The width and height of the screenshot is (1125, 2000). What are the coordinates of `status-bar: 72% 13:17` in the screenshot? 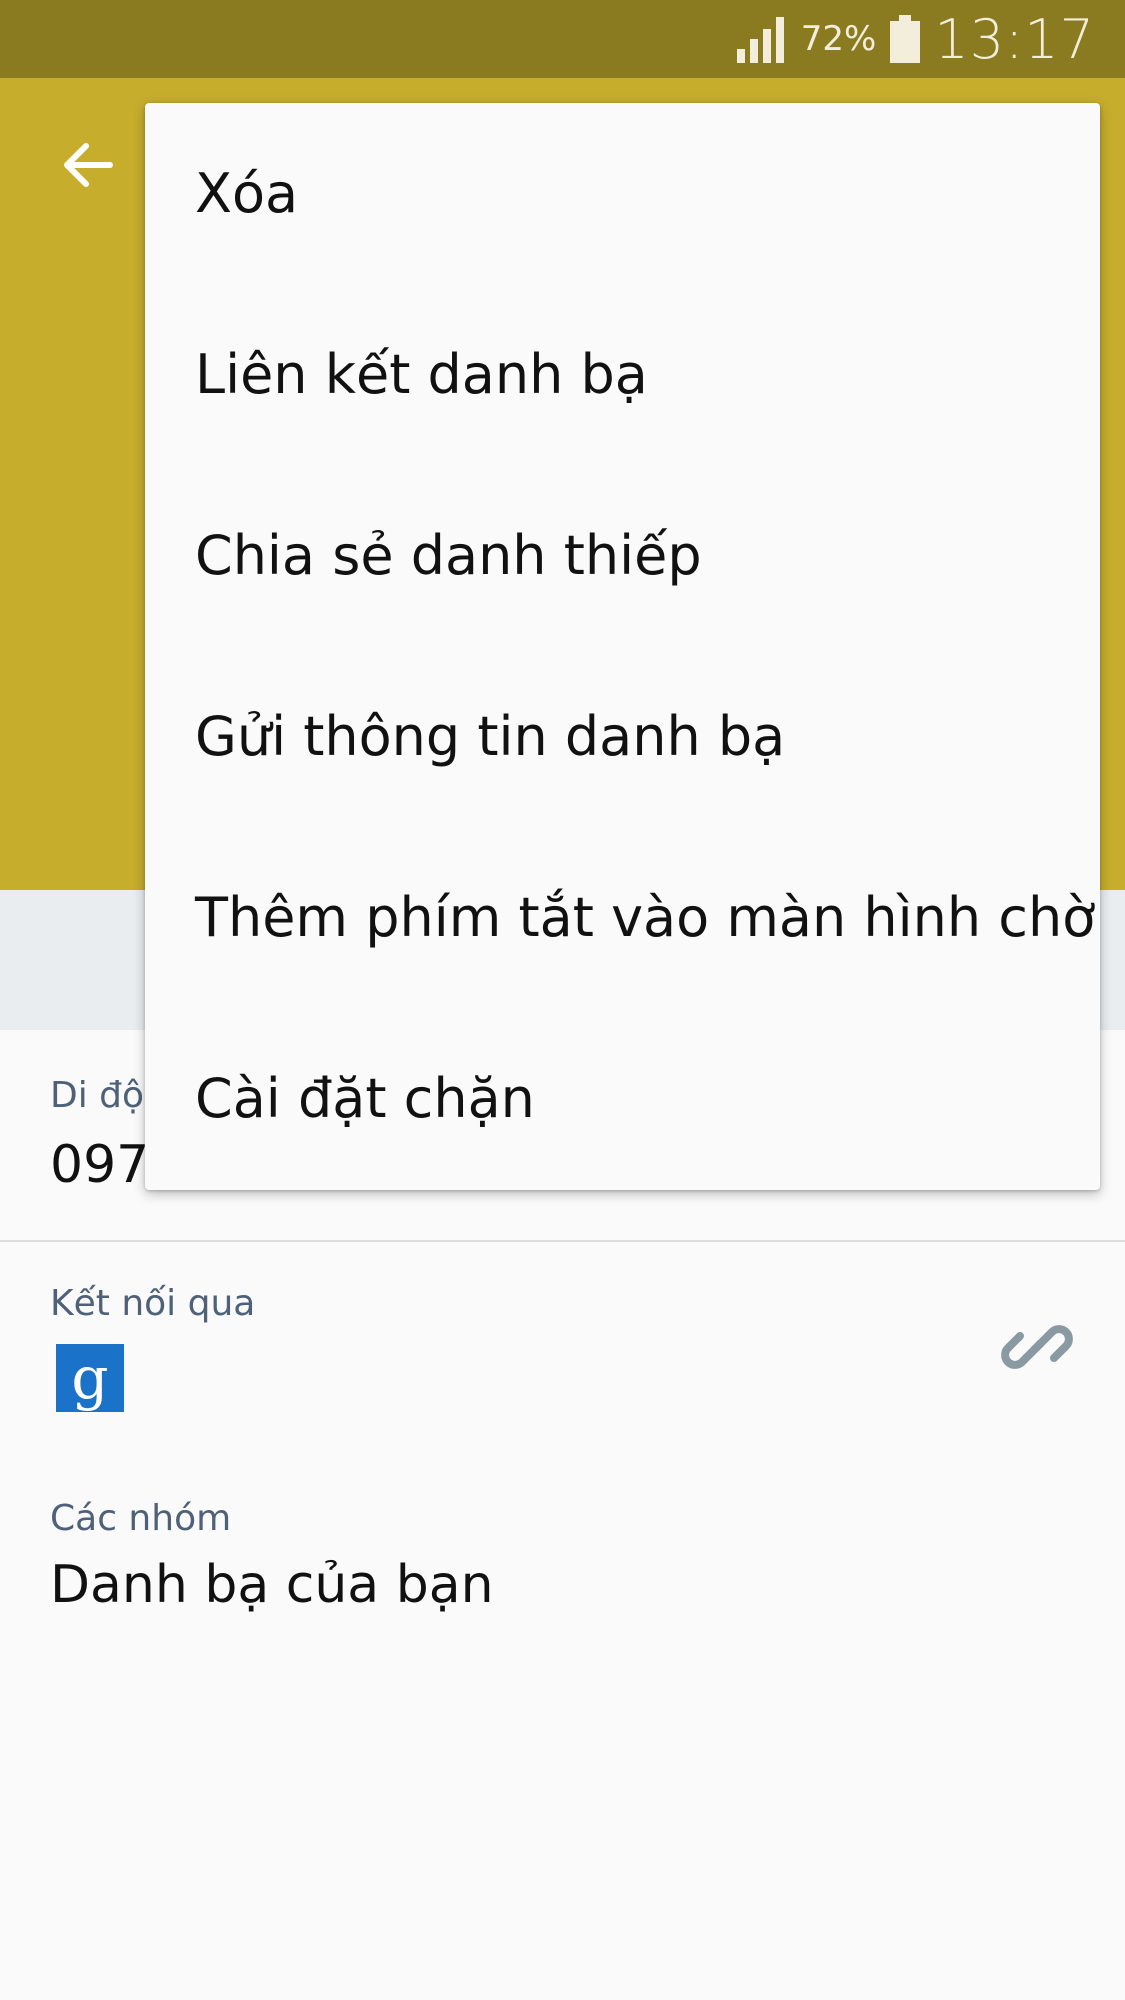 It's located at (562, 39).